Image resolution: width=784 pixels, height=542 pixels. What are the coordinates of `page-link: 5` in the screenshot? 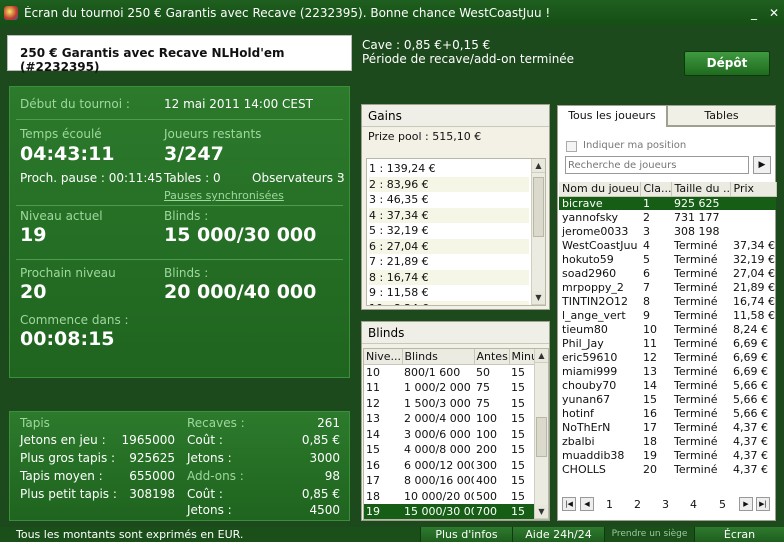 It's located at (722, 504).